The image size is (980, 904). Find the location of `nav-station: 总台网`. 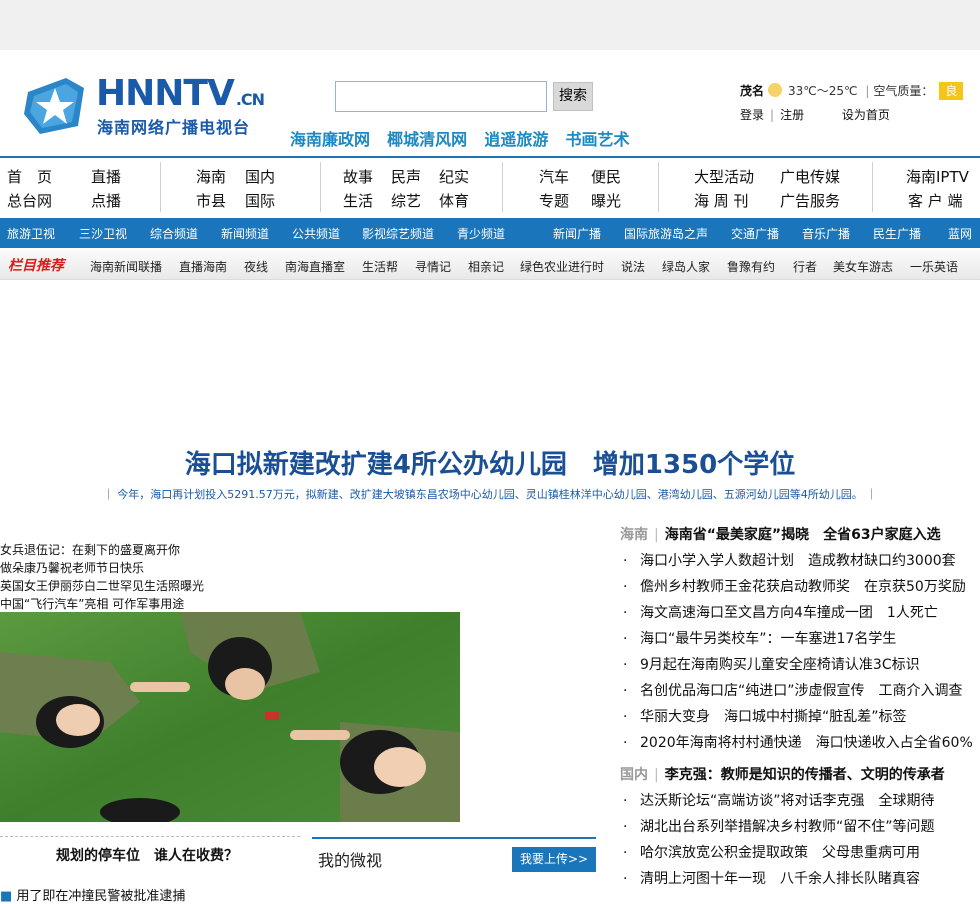

nav-station: 总台网 is located at coordinates (29, 200).